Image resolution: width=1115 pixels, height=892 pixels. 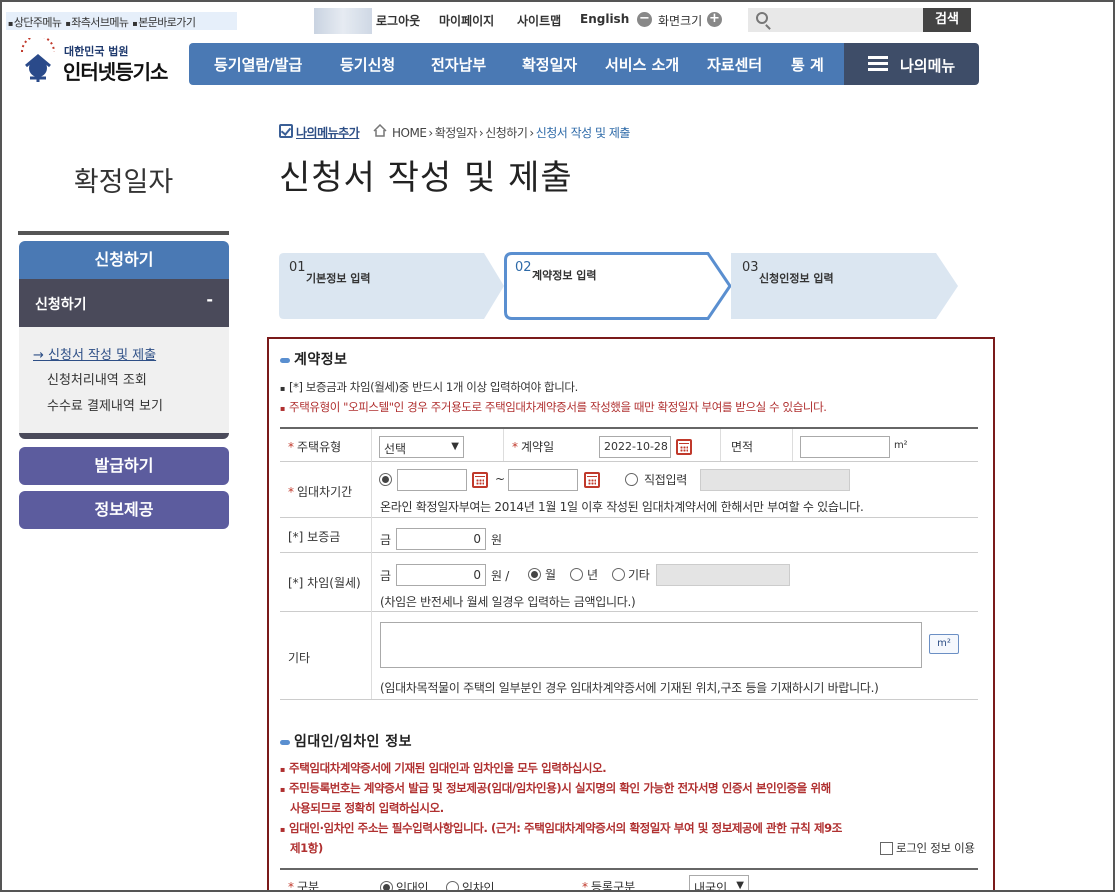 What do you see at coordinates (441, 575) in the screenshot?
I see `rent-input: 0` at bounding box center [441, 575].